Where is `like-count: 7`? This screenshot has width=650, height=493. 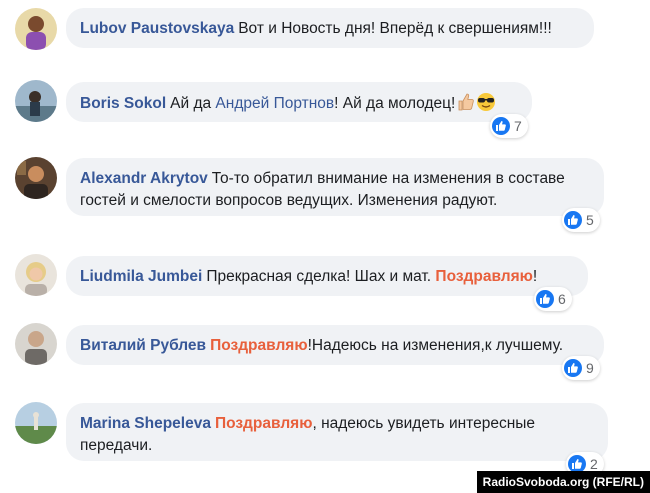
like-count: 7 is located at coordinates (518, 126).